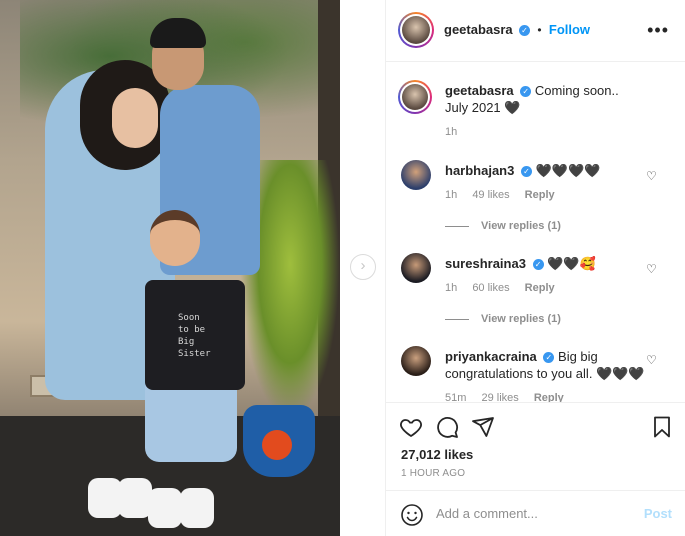 This screenshot has width=685, height=536. Describe the element at coordinates (479, 170) in the screenshot. I see `commenter-username: harbhajan3` at that location.